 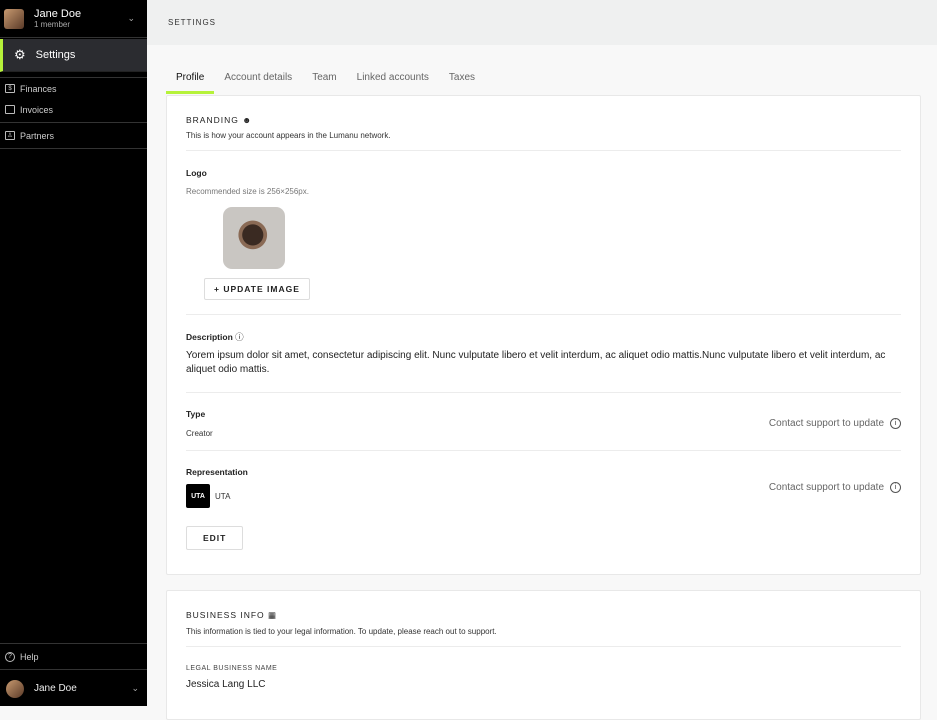 I want to click on help-icon: ?, so click(x=10, y=656).